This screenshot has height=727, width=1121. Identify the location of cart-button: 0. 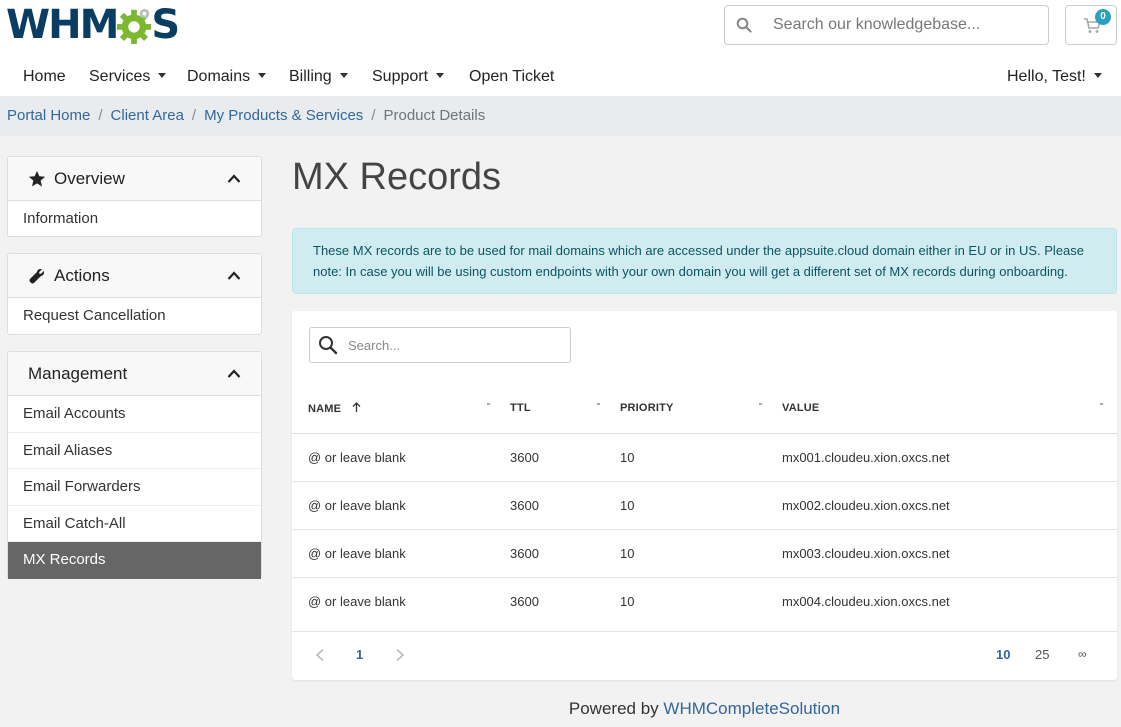
(1091, 25).